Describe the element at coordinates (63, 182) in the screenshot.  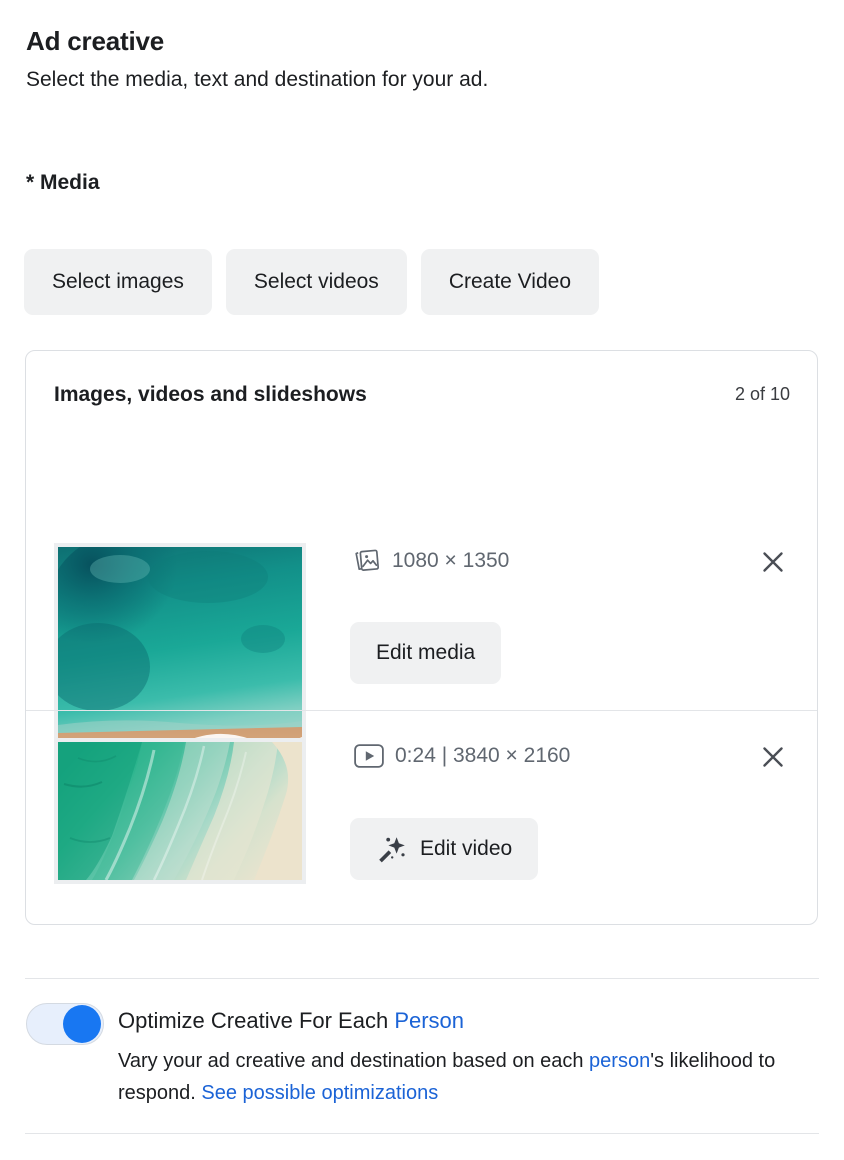
I see `media-field-label: * Media` at that location.